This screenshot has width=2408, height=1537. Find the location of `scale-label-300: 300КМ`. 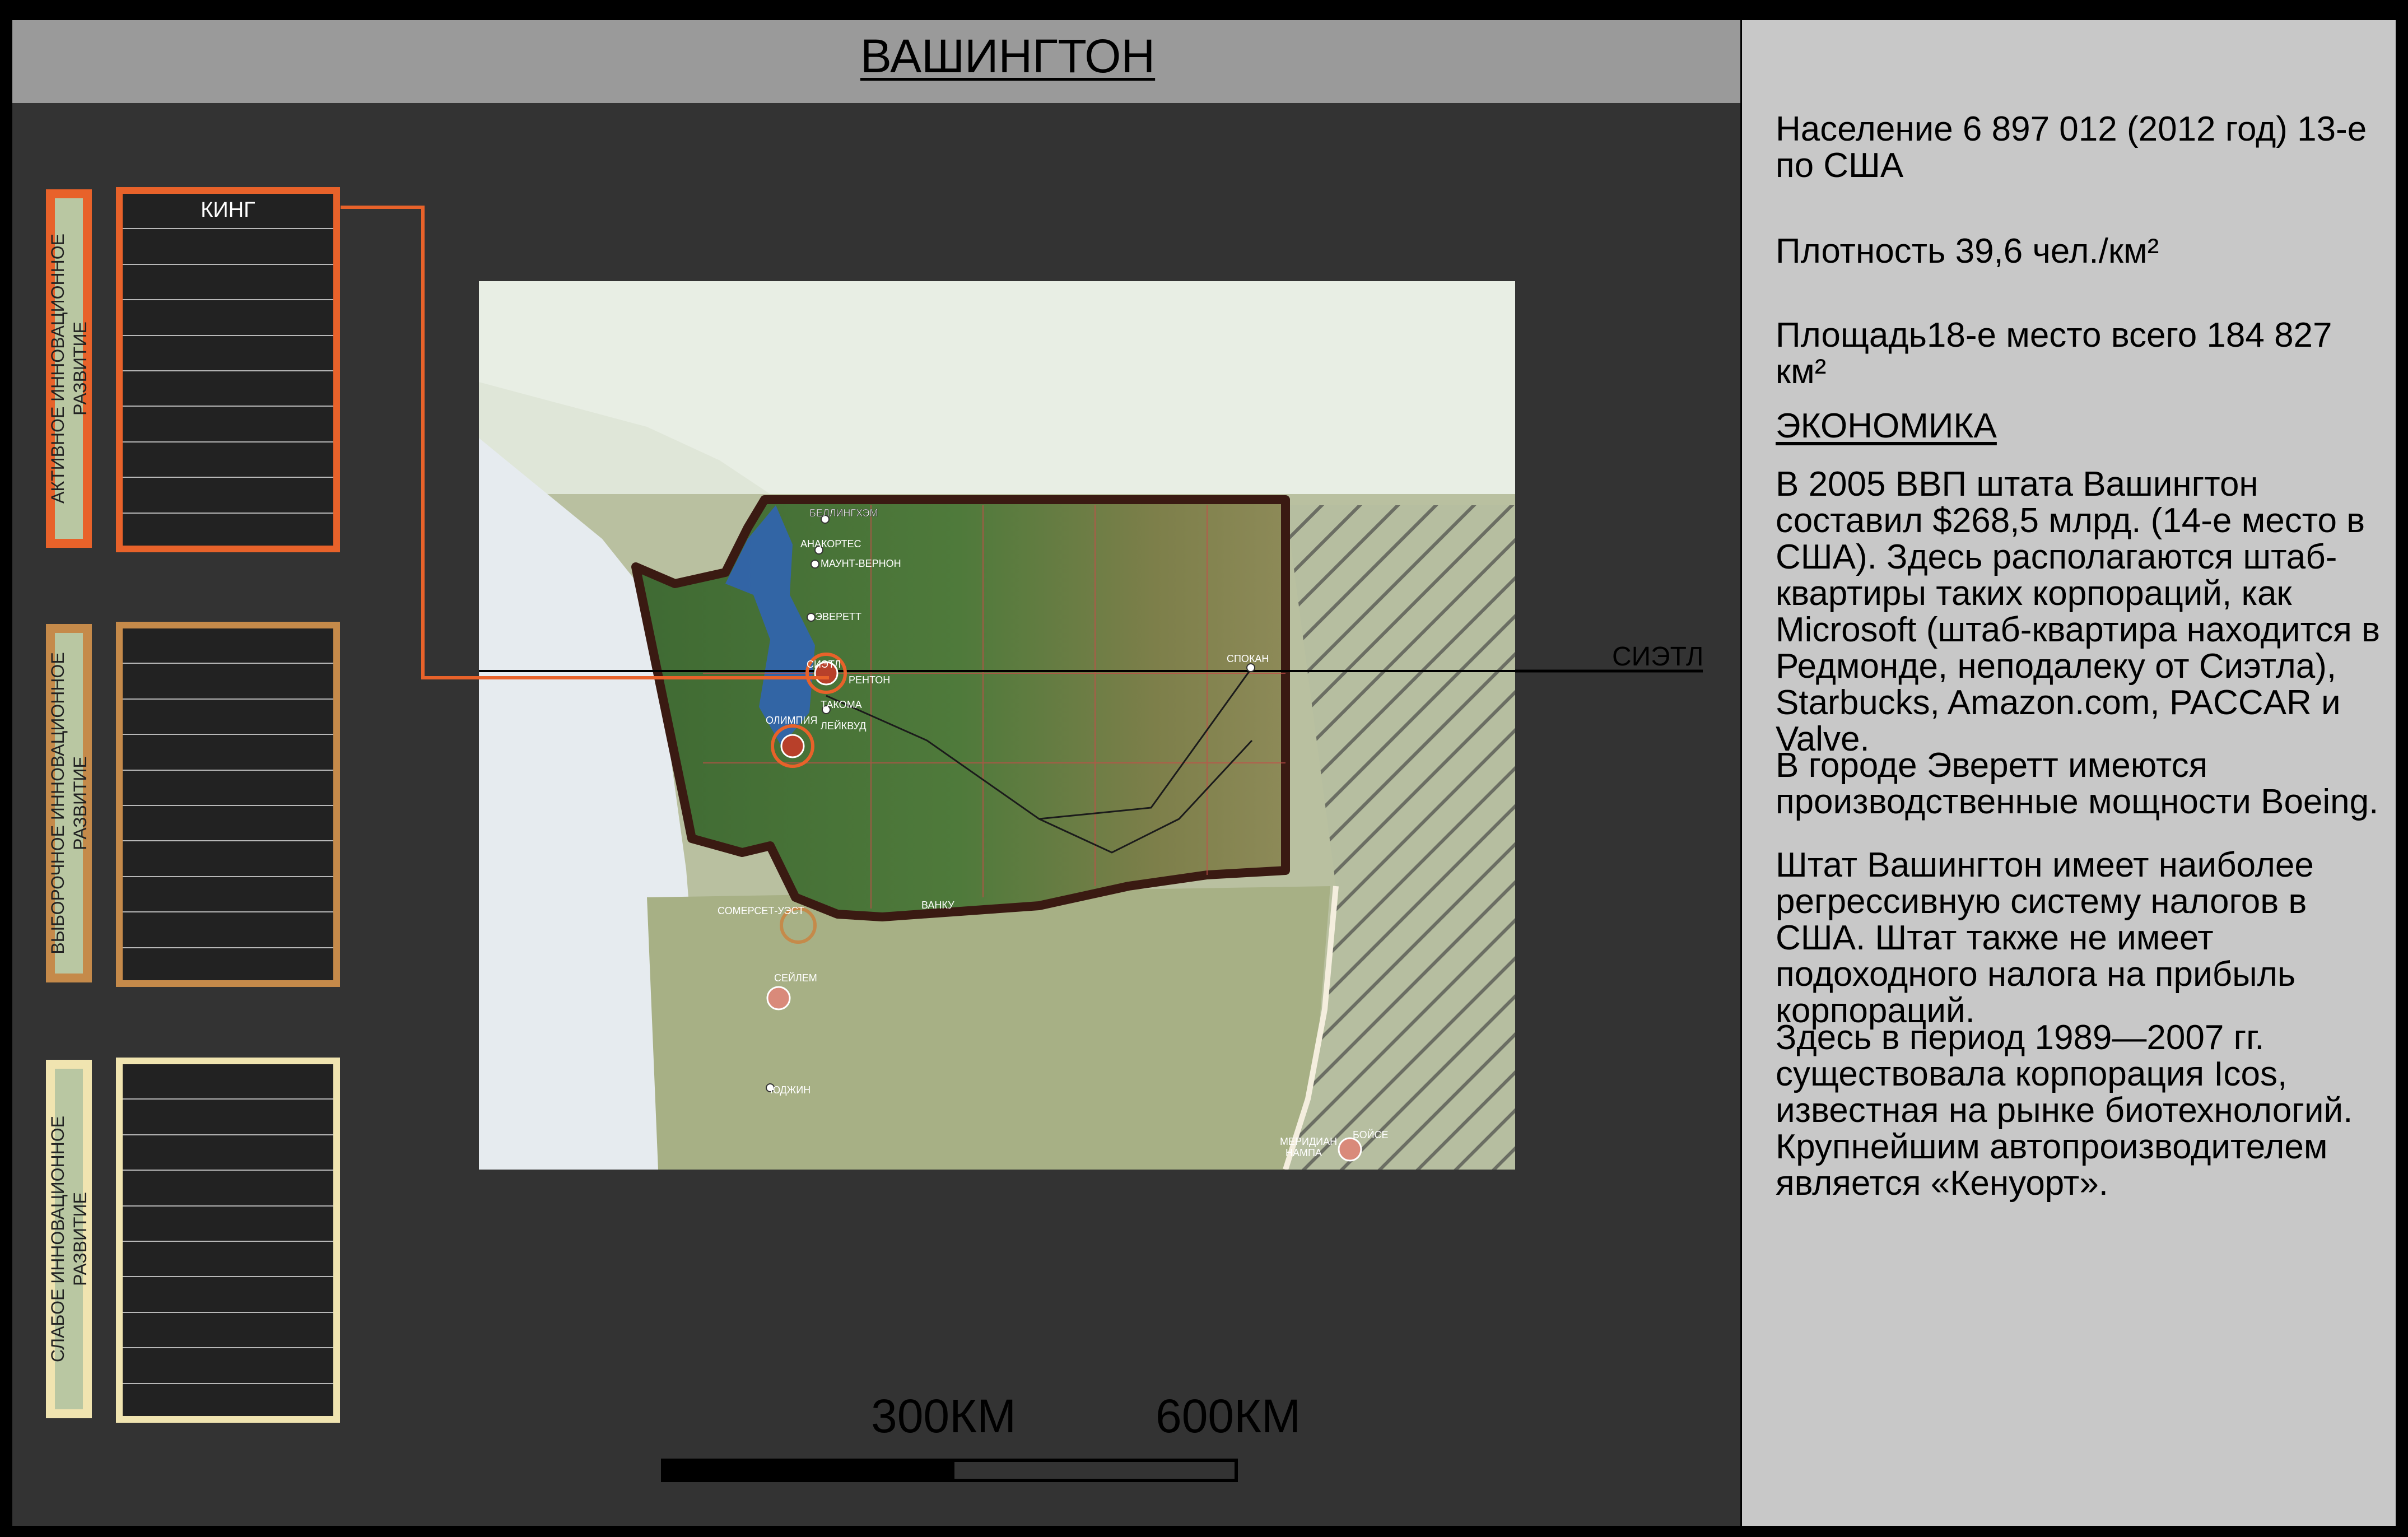

scale-label-300: 300КМ is located at coordinates (944, 1416).